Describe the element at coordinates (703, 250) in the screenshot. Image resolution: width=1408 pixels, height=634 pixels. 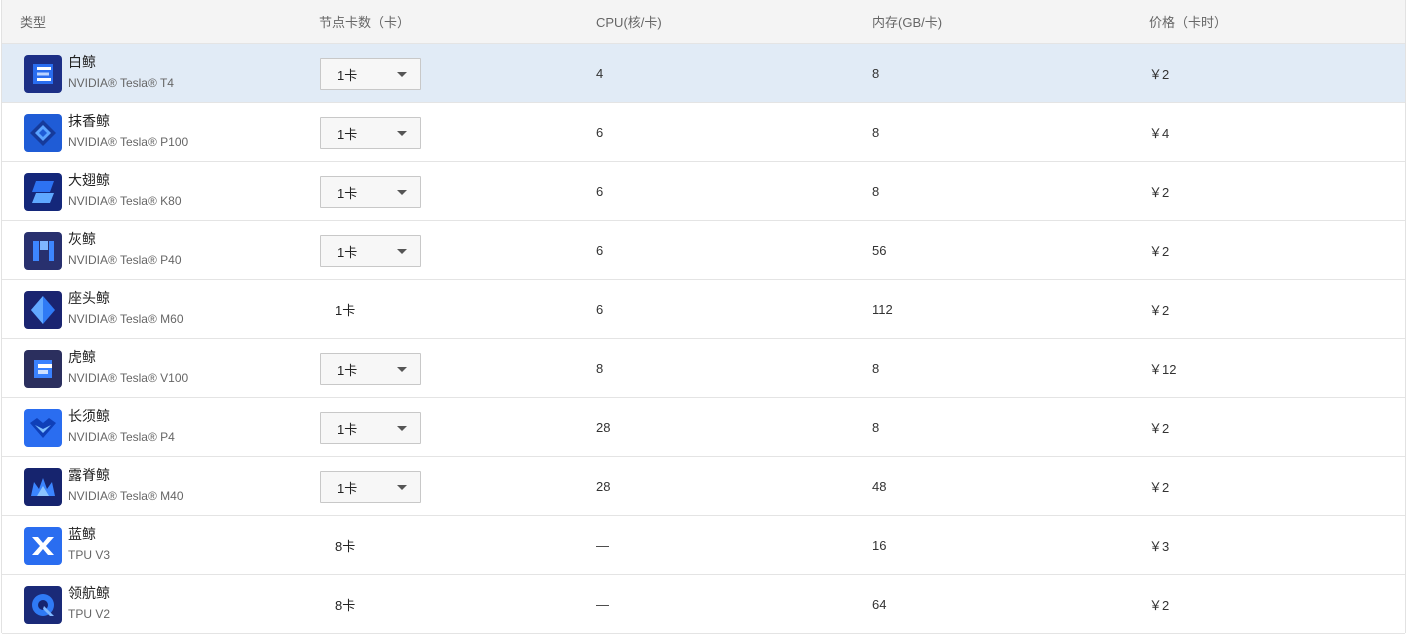
I see `table-row: 灰鲸 NVIDIA® Tesla® P40 1卡 6 56 ￥2` at that location.